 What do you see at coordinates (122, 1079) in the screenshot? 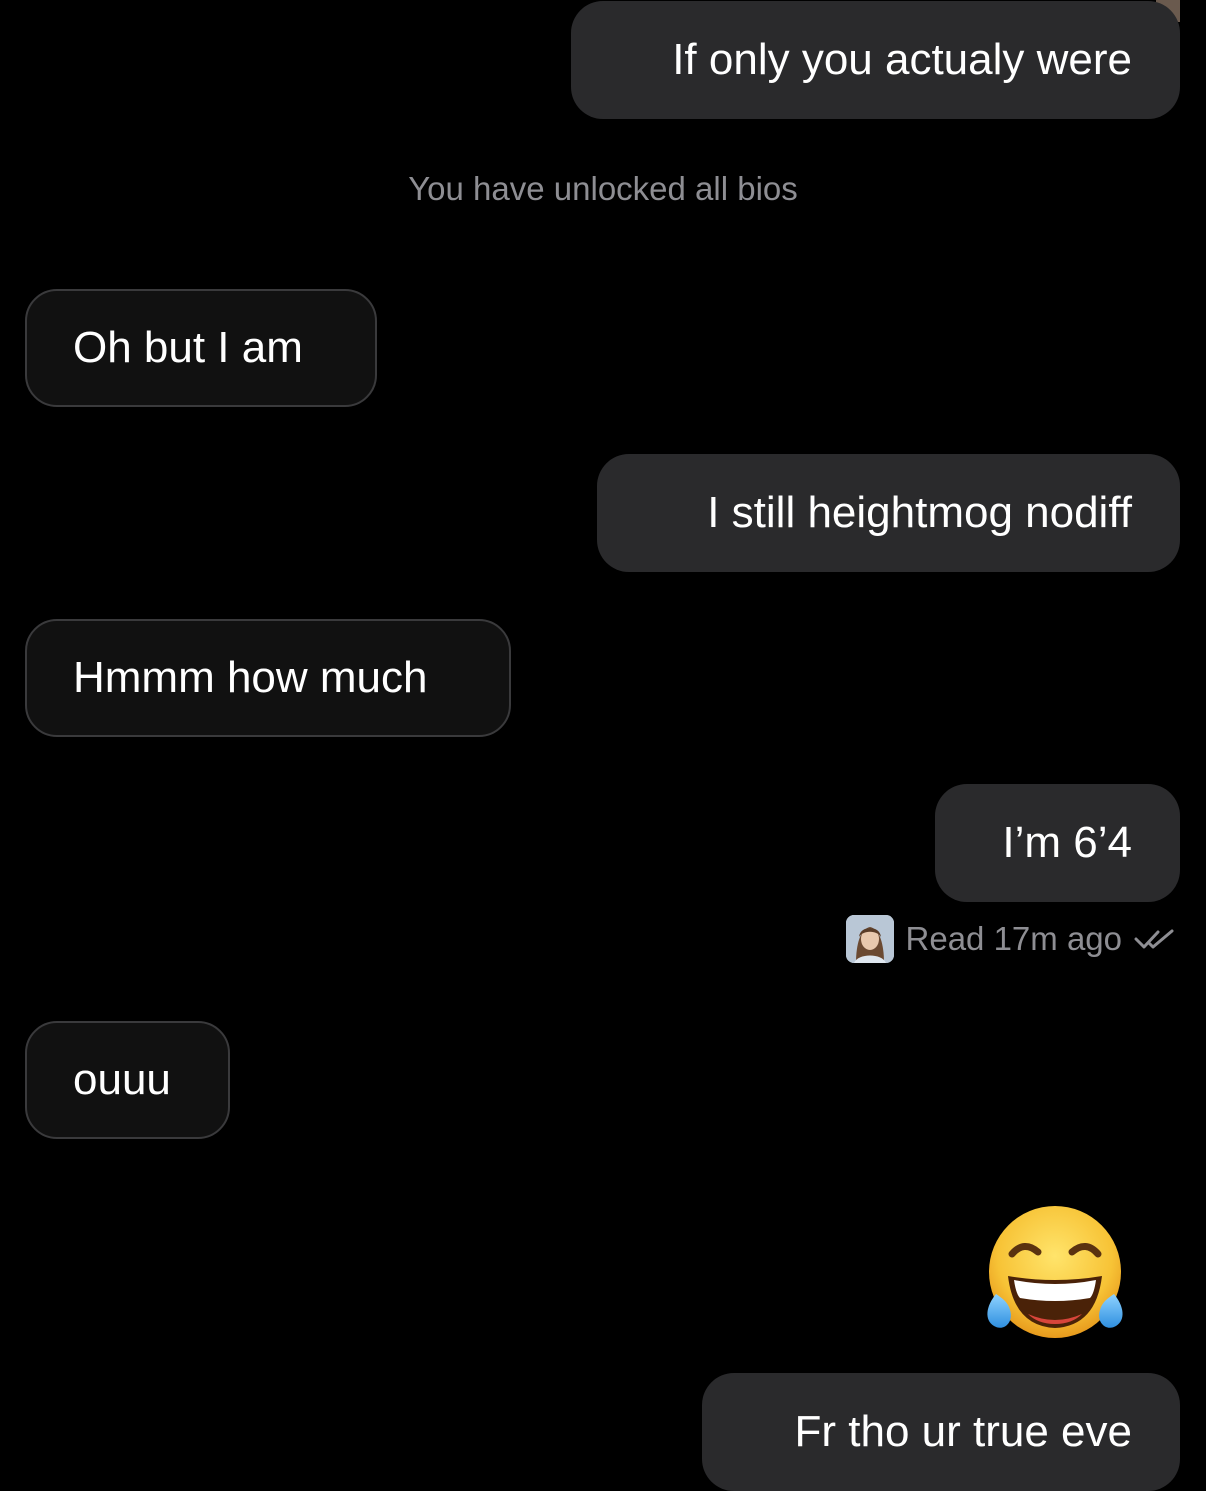
I see `message-text: ouuu` at bounding box center [122, 1079].